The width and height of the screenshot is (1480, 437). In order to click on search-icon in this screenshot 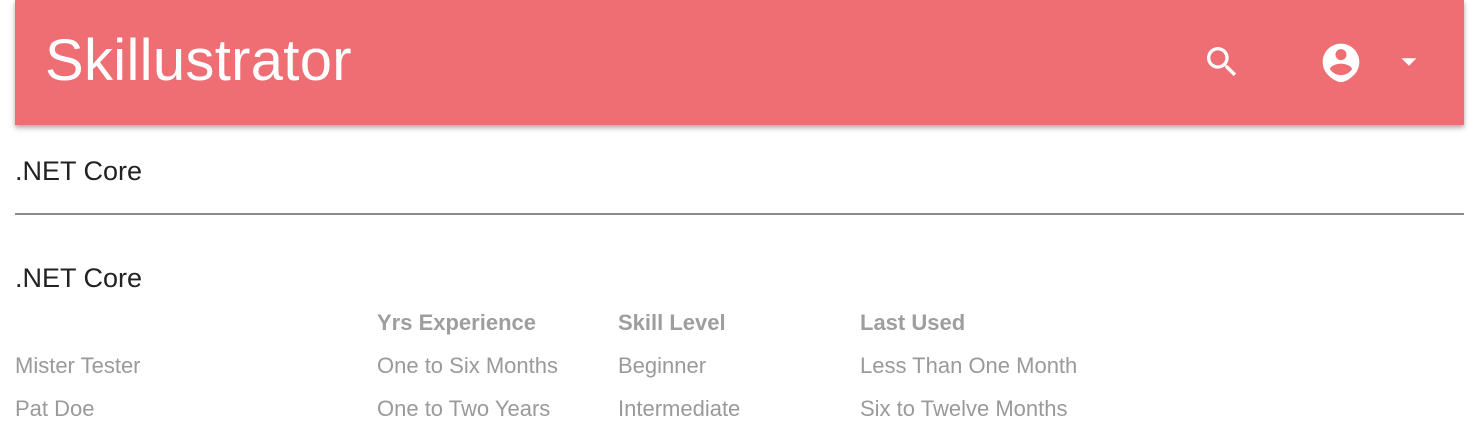, I will do `click(1222, 62)`.